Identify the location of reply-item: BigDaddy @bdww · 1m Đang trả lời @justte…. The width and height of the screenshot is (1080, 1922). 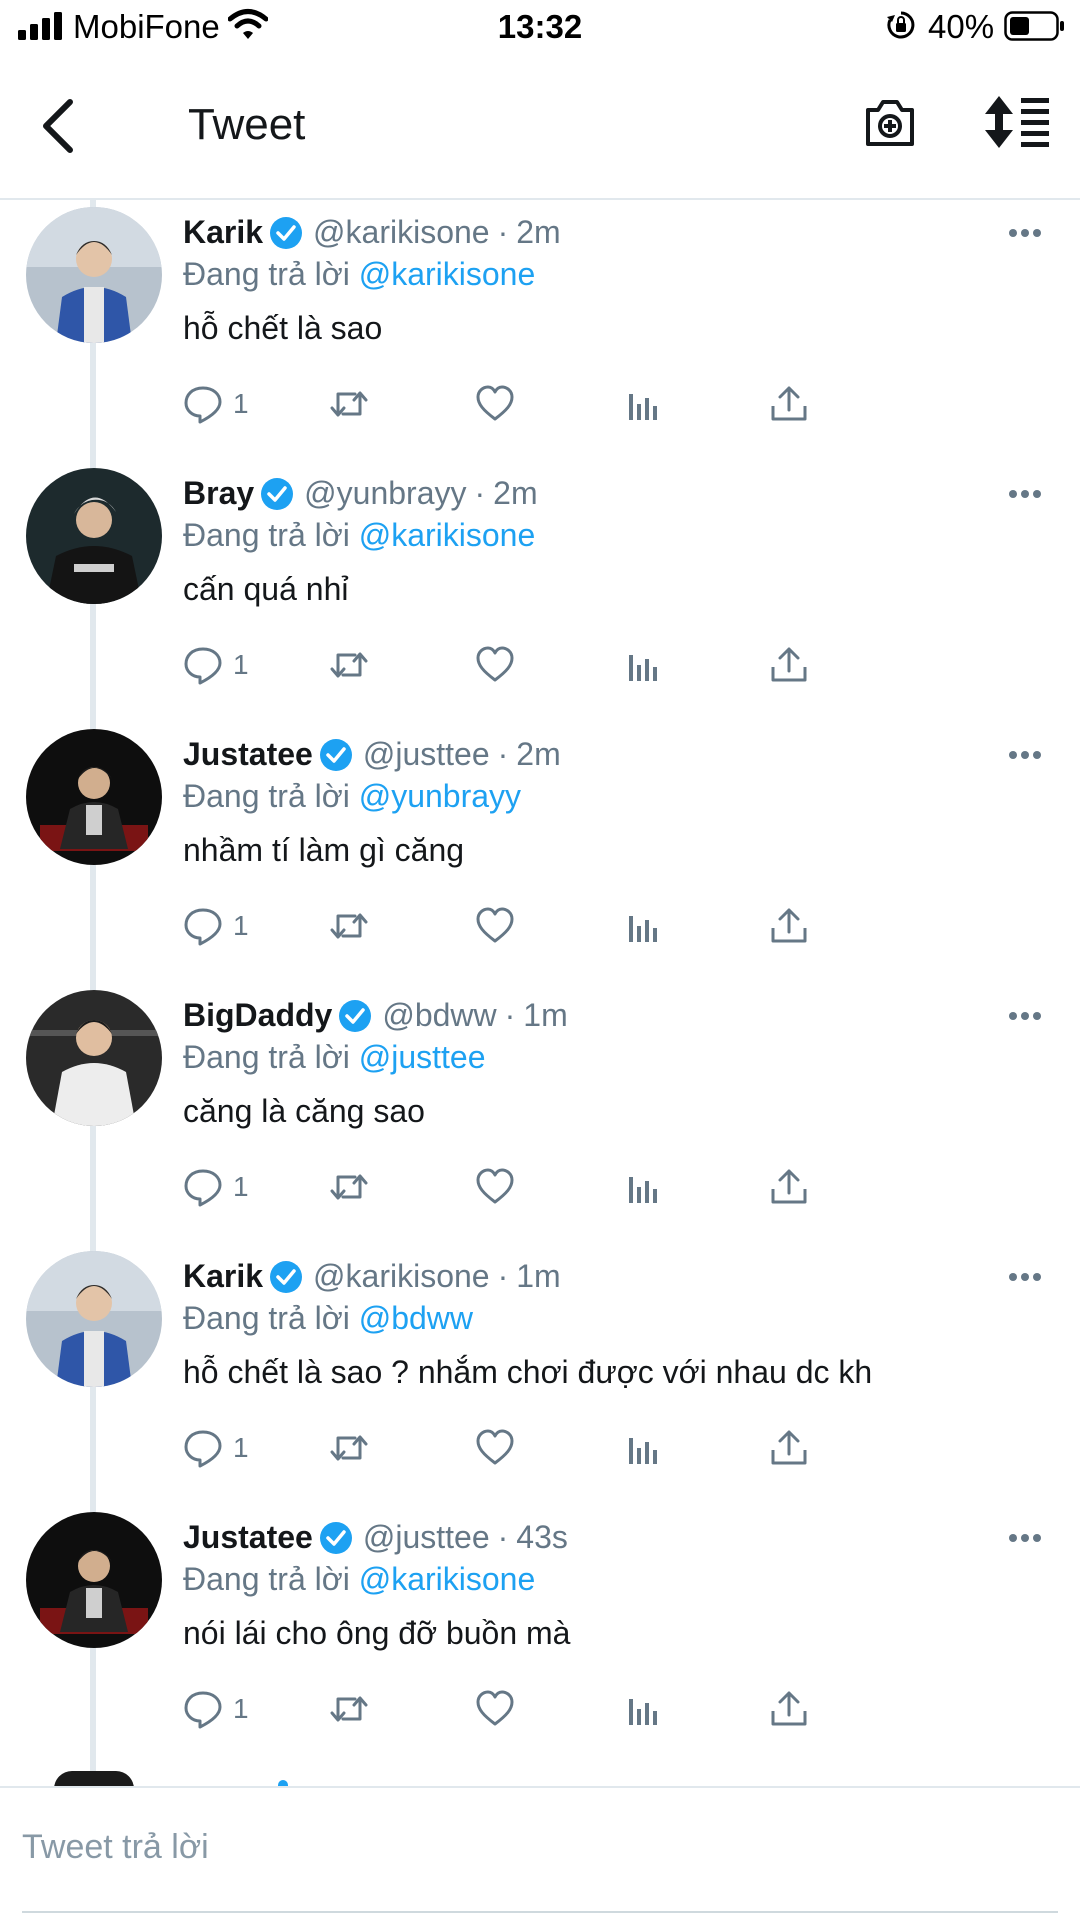
(540, 1111).